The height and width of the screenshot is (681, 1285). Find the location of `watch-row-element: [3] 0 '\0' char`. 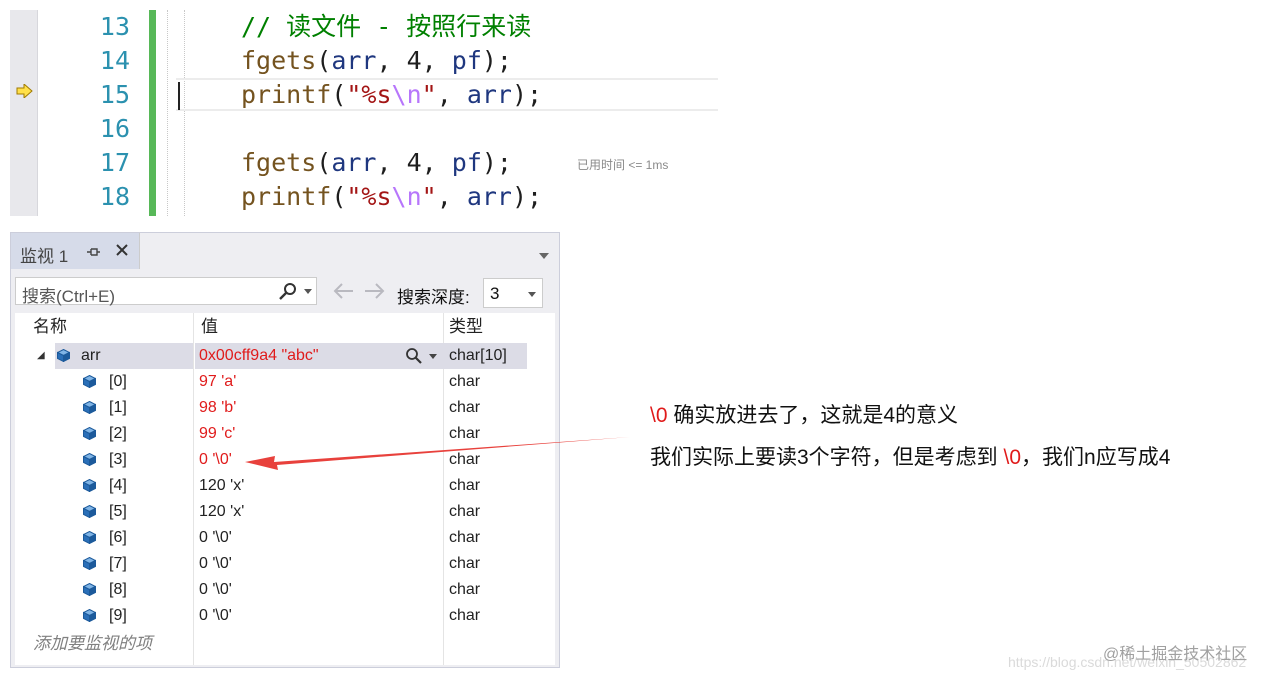

watch-row-element: [3] 0 '\0' char is located at coordinates (285, 460).